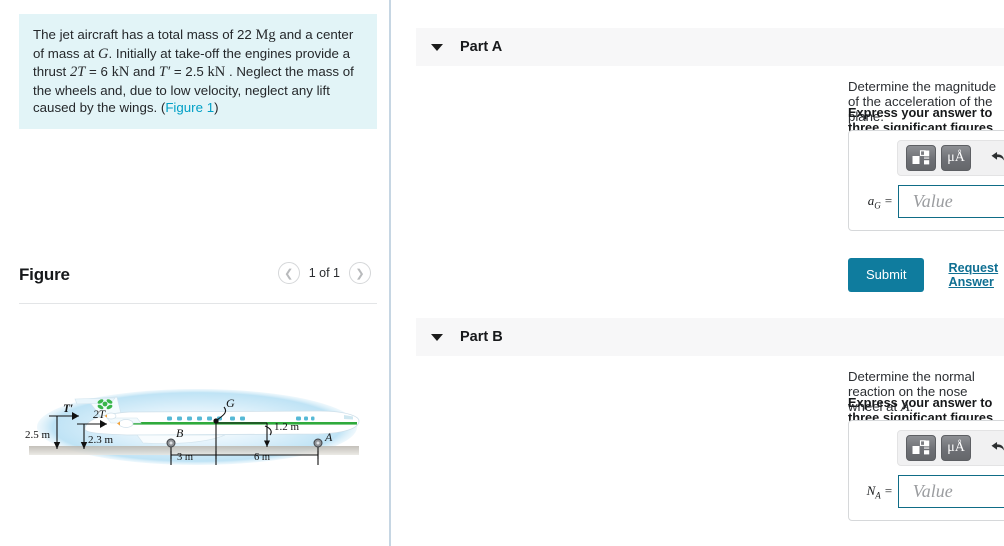 The height and width of the screenshot is (546, 1004). Describe the element at coordinates (189, 107) in the screenshot. I see `figure-1-link: Figure 1` at that location.